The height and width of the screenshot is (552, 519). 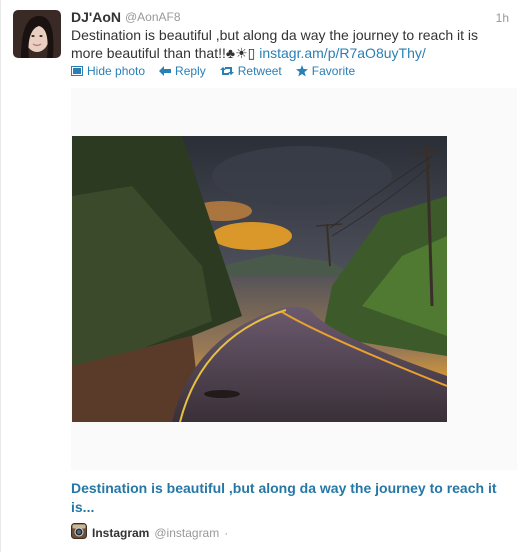 I want to click on instagram-icon, so click(x=79, y=532).